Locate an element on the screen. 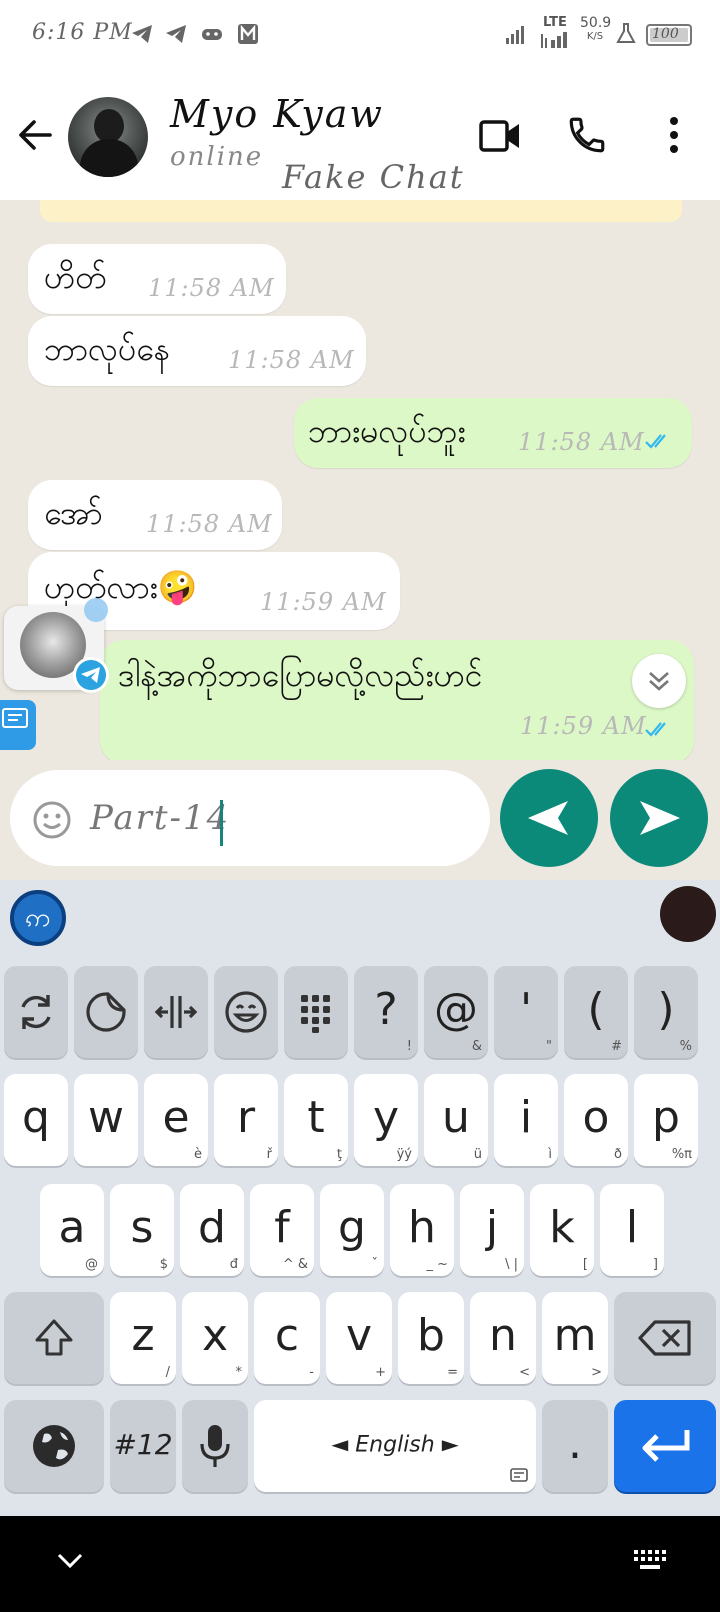 Image resolution: width=720 pixels, height=1612 pixels. key-e: eè is located at coordinates (176, 1120).